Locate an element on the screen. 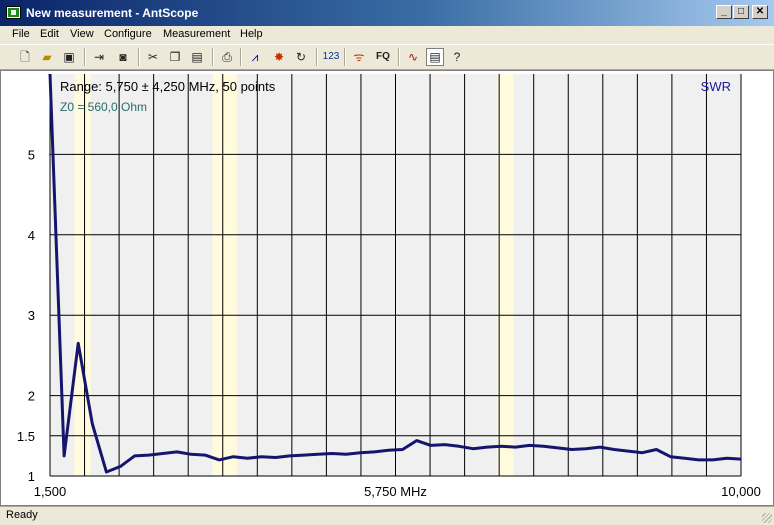 This screenshot has width=774, height=525. snapshot-button: ◙ is located at coordinates (123, 57).